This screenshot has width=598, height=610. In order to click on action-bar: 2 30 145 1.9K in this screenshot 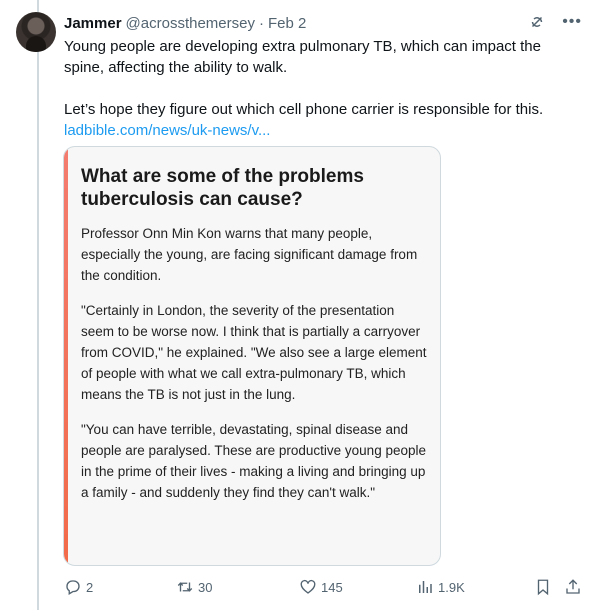, I will do `click(324, 589)`.